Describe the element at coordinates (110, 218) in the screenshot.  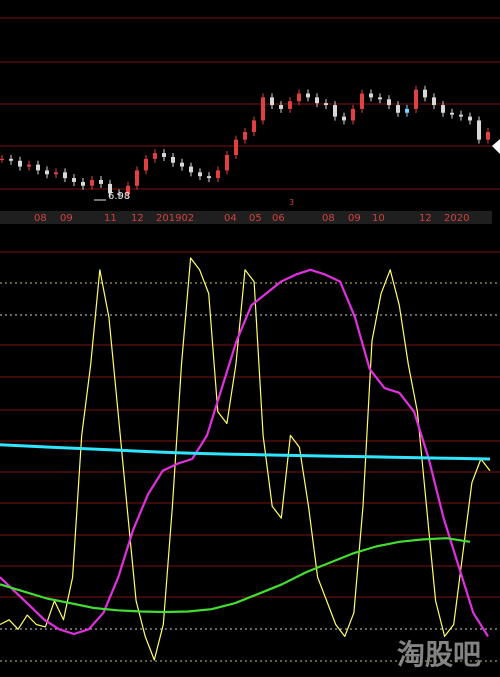
I see `date-axis-tick-label: 11` at that location.